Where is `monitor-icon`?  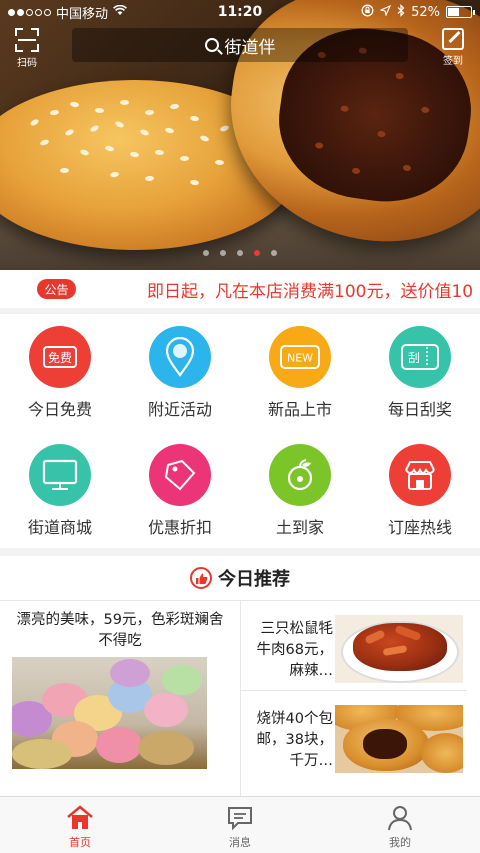 monitor-icon is located at coordinates (60, 475).